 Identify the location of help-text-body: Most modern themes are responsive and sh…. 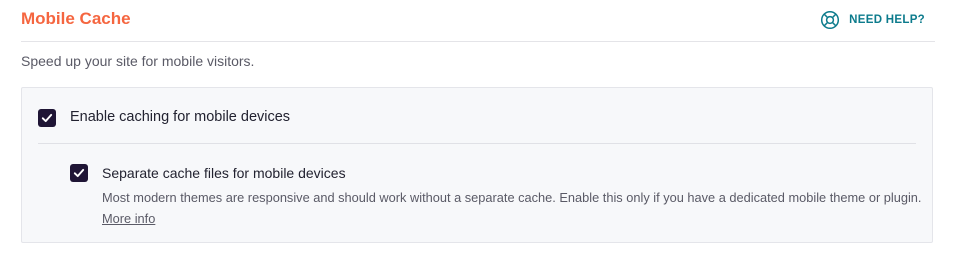
(512, 197).